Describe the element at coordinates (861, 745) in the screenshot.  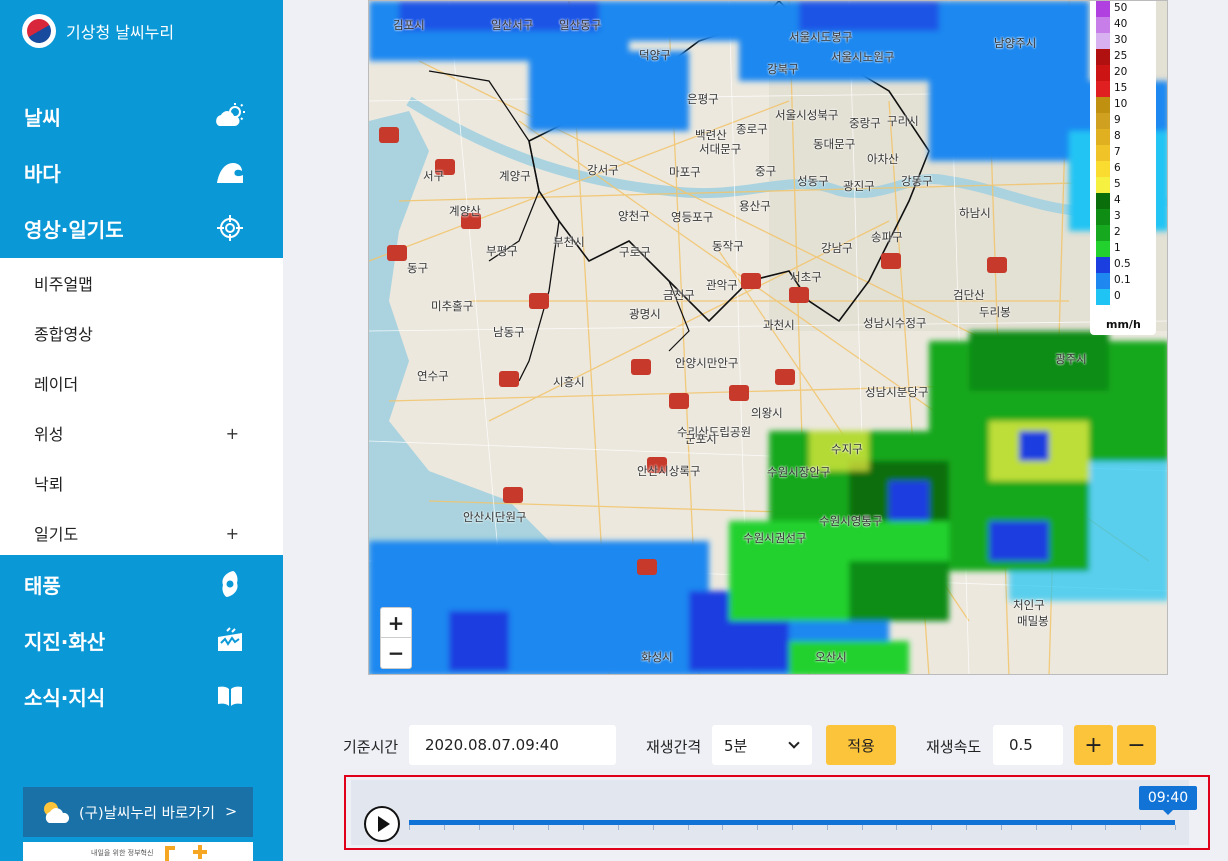
I see `apply-button: 적용` at that location.